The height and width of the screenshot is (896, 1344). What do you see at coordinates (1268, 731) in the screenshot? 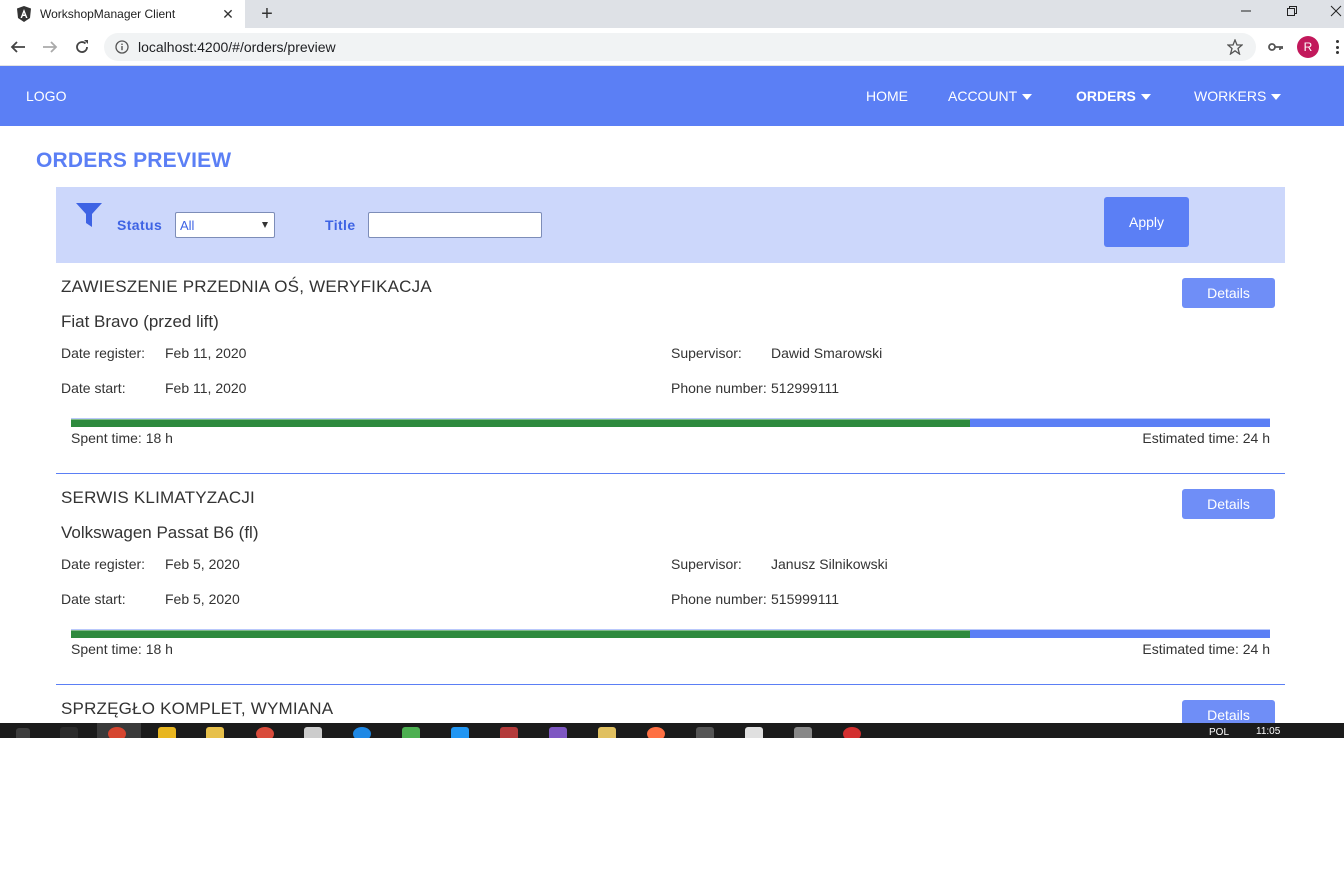
I see `taskbar-clock: 11:05` at bounding box center [1268, 731].